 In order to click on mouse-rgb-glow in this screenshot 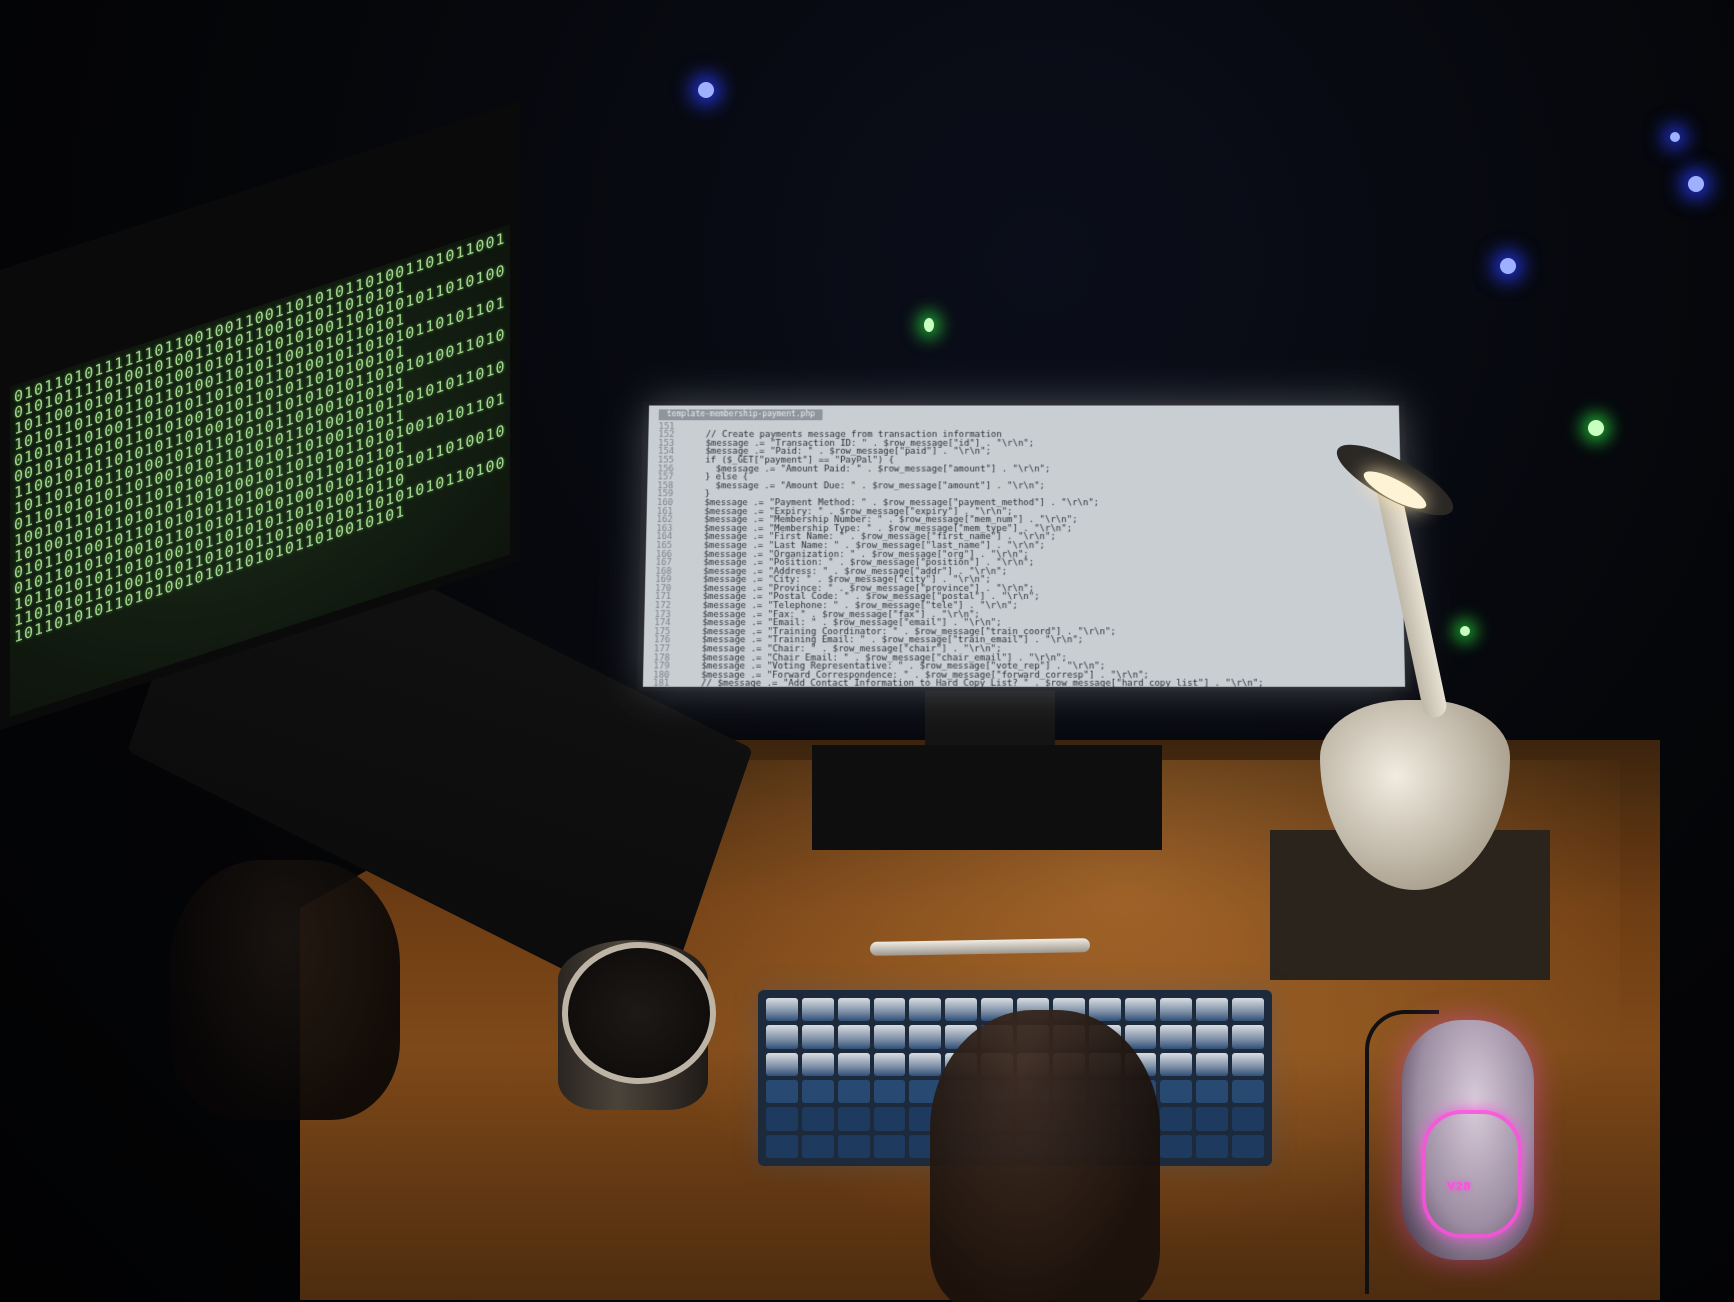, I will do `click(1472, 1174)`.